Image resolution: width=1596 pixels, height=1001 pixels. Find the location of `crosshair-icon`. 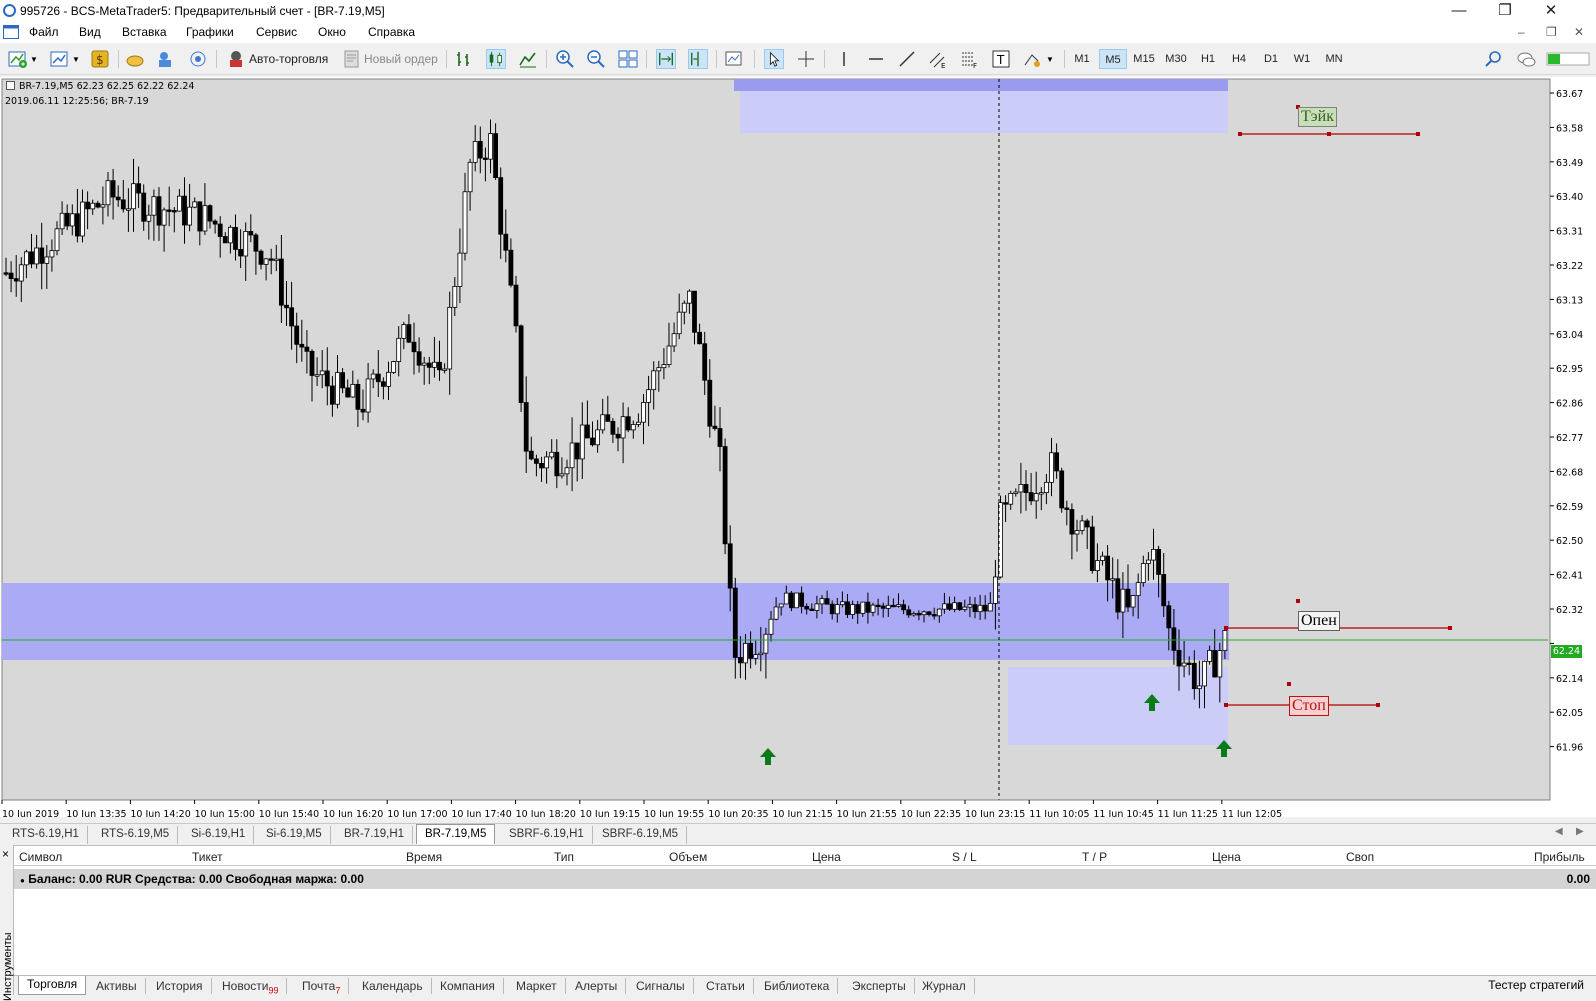

crosshair-icon is located at coordinates (806, 59).